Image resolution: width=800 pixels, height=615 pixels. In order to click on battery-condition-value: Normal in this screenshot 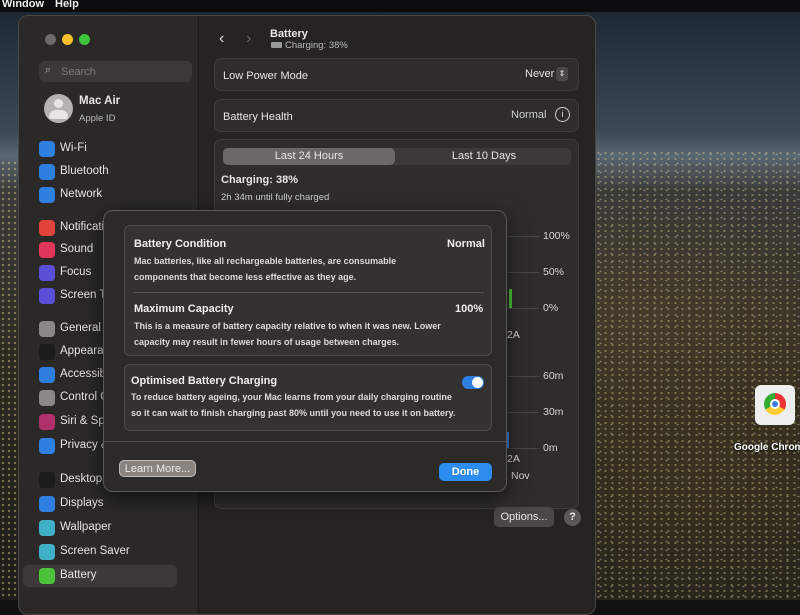, I will do `click(466, 244)`.